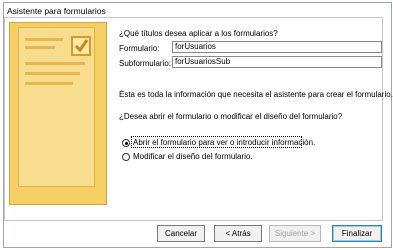  I want to click on back-button: < Atrás, so click(238, 233).